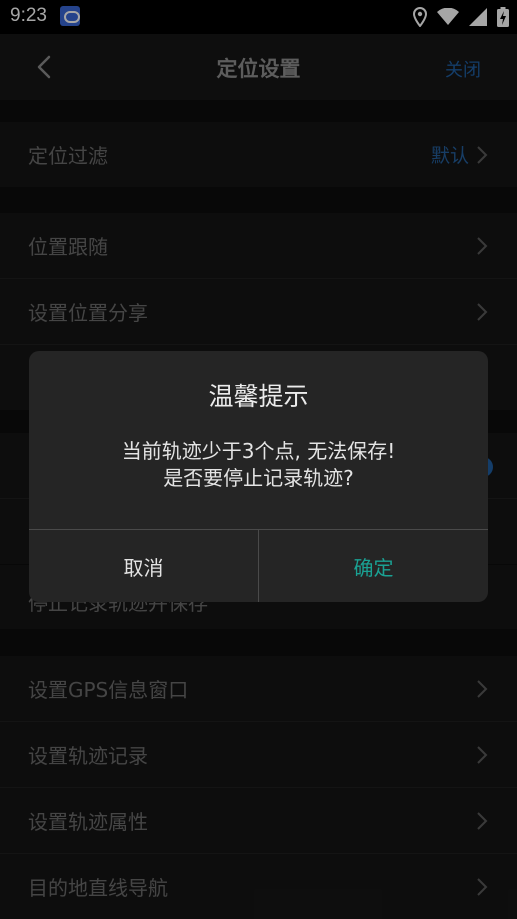 The width and height of the screenshot is (517, 919). I want to click on confirm-button: 确定, so click(373, 566).